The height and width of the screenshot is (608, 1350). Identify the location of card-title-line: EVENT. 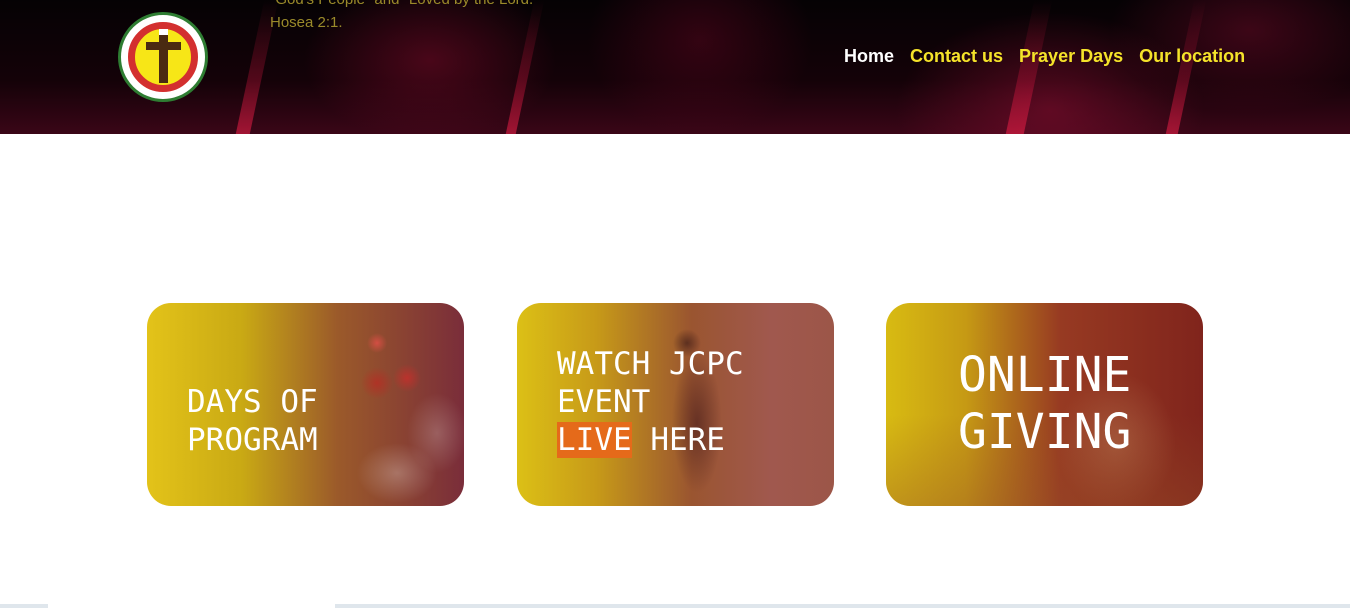
(604, 402).